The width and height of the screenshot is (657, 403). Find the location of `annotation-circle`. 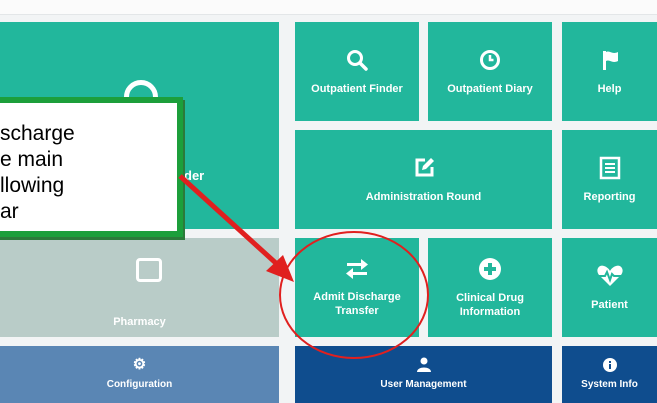

annotation-circle is located at coordinates (354, 295).